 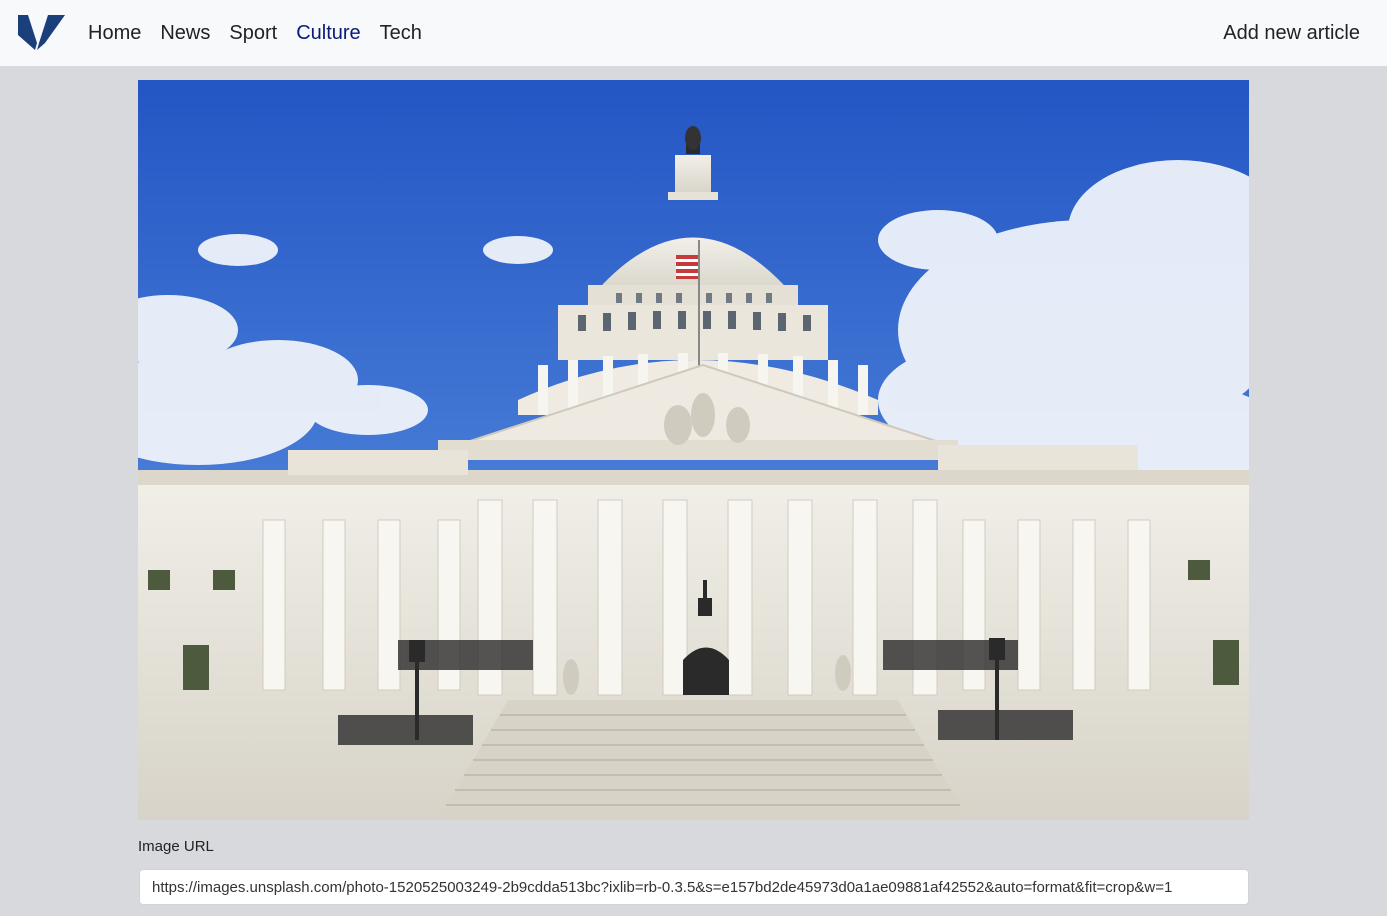 I want to click on image-url-label: Image URL, so click(x=176, y=846).